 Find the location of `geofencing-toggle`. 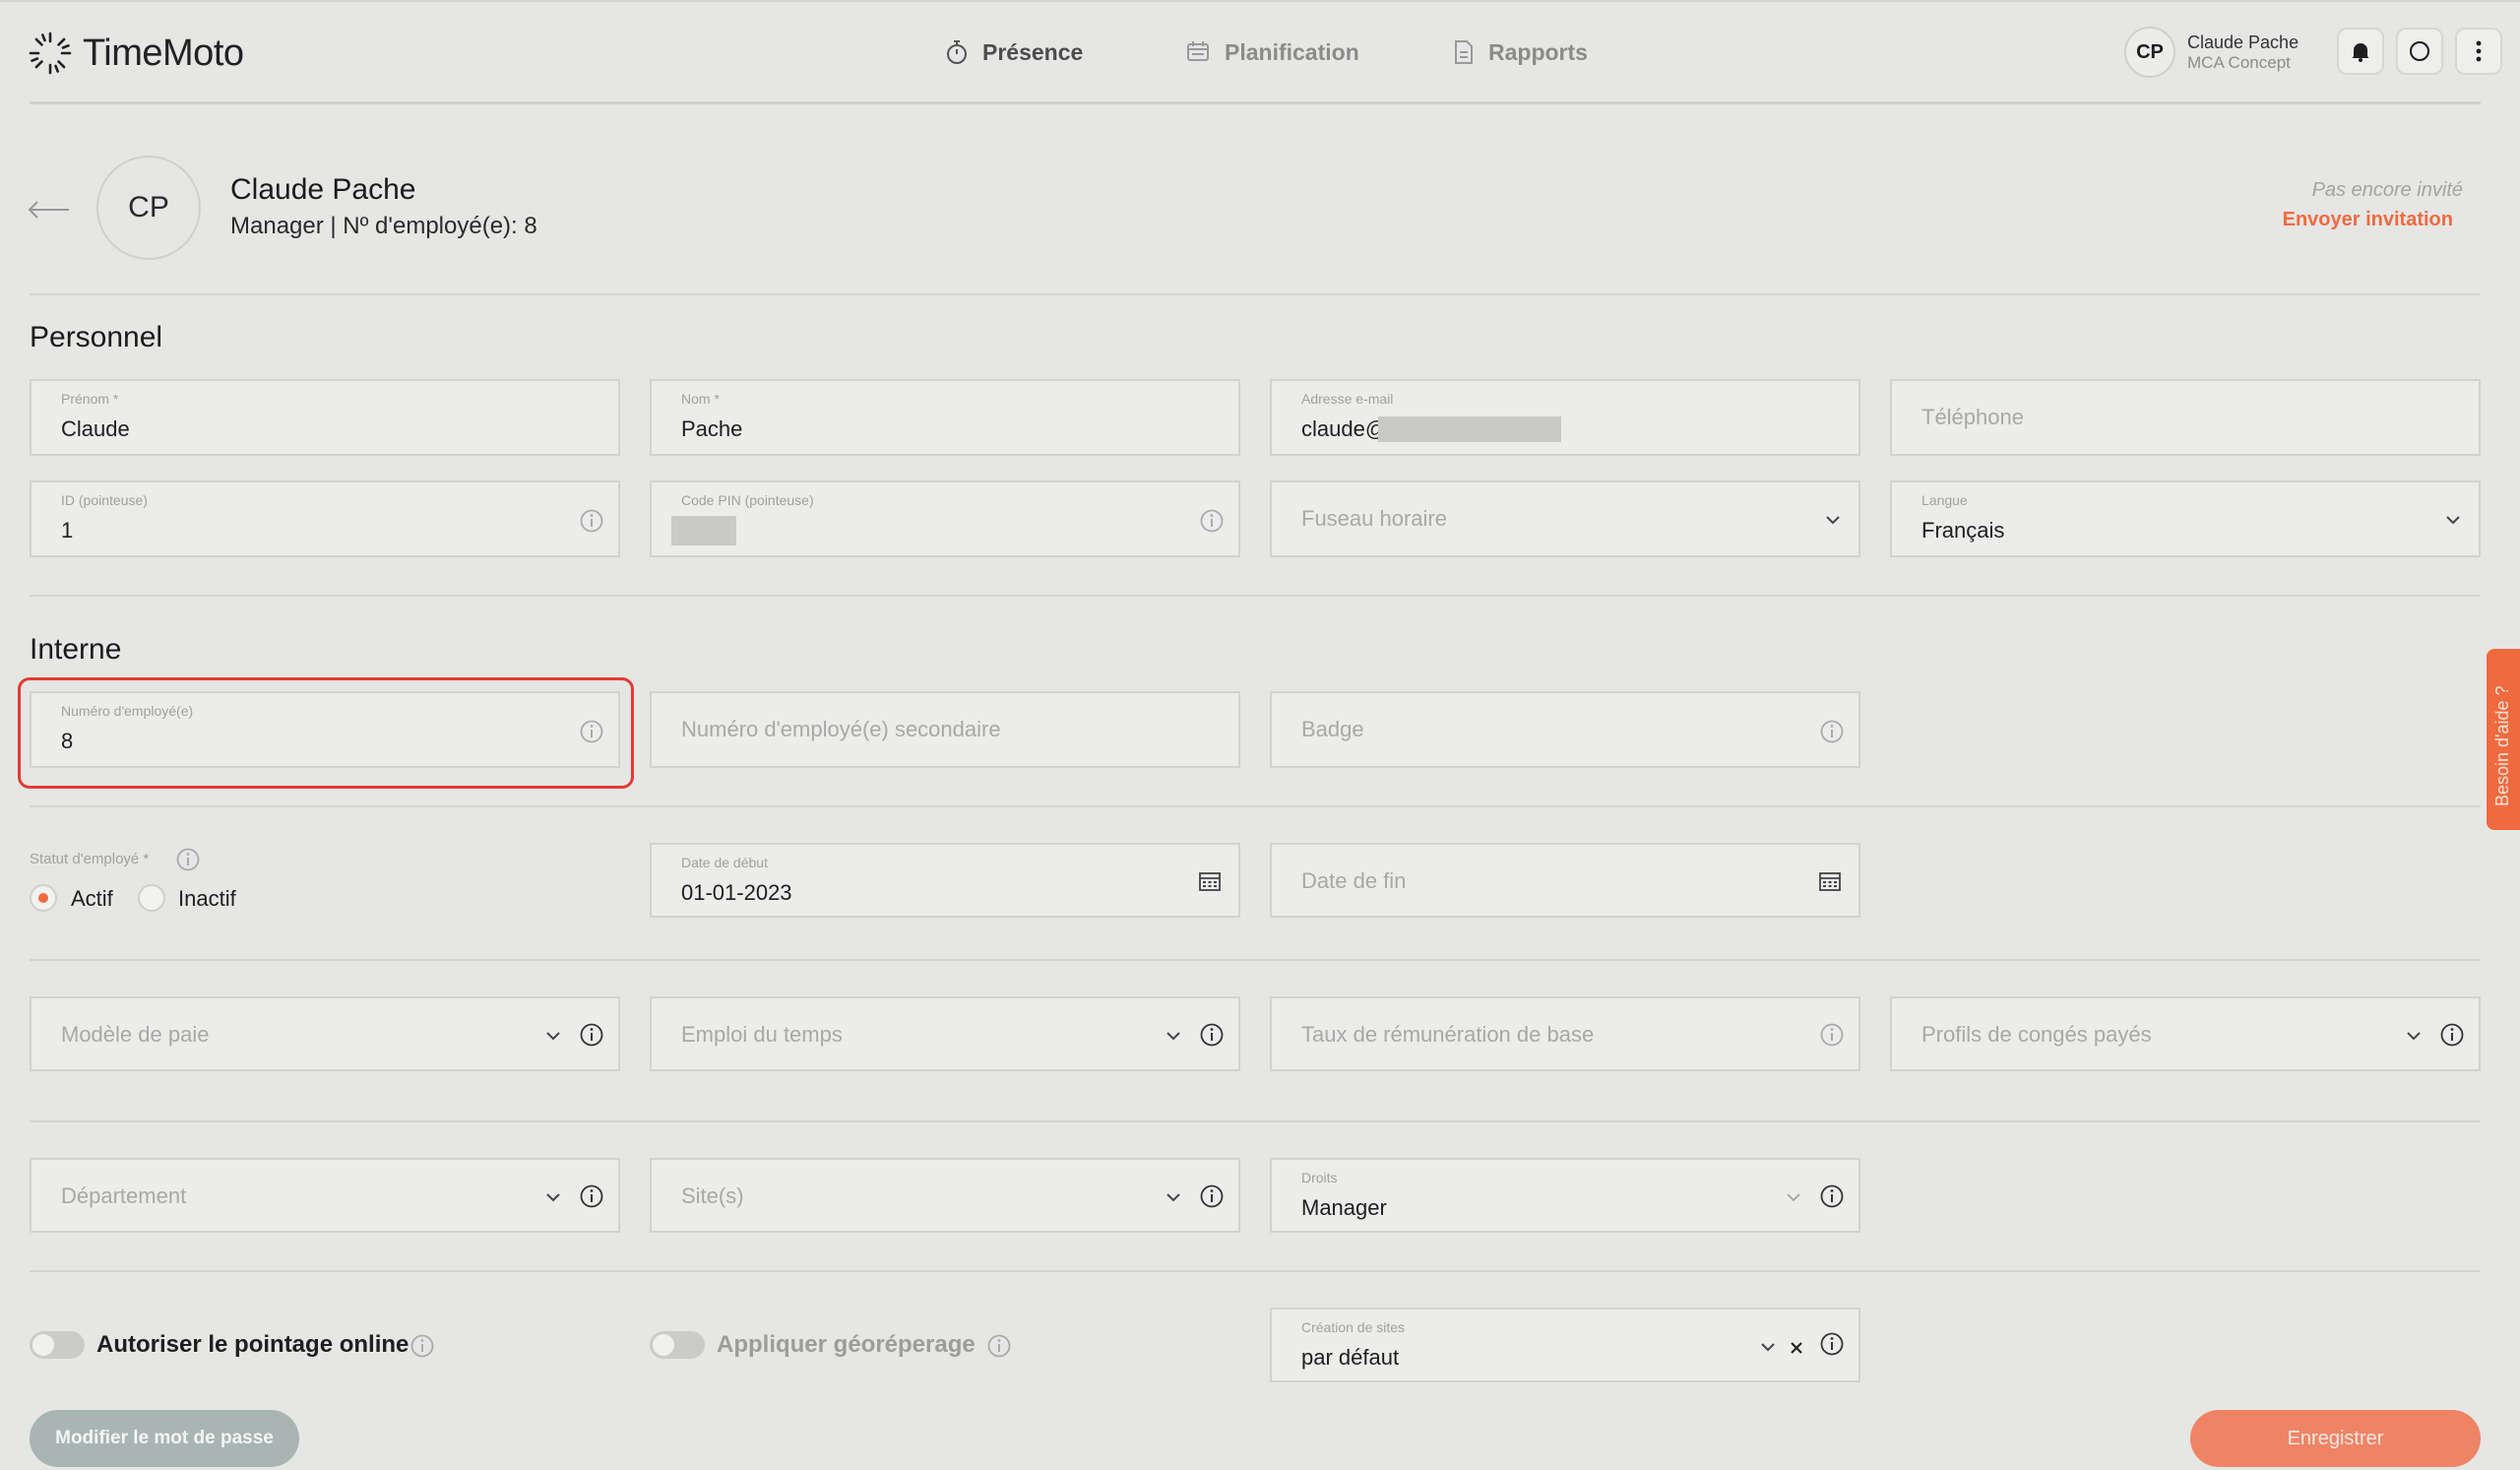

geofencing-toggle is located at coordinates (677, 1345).